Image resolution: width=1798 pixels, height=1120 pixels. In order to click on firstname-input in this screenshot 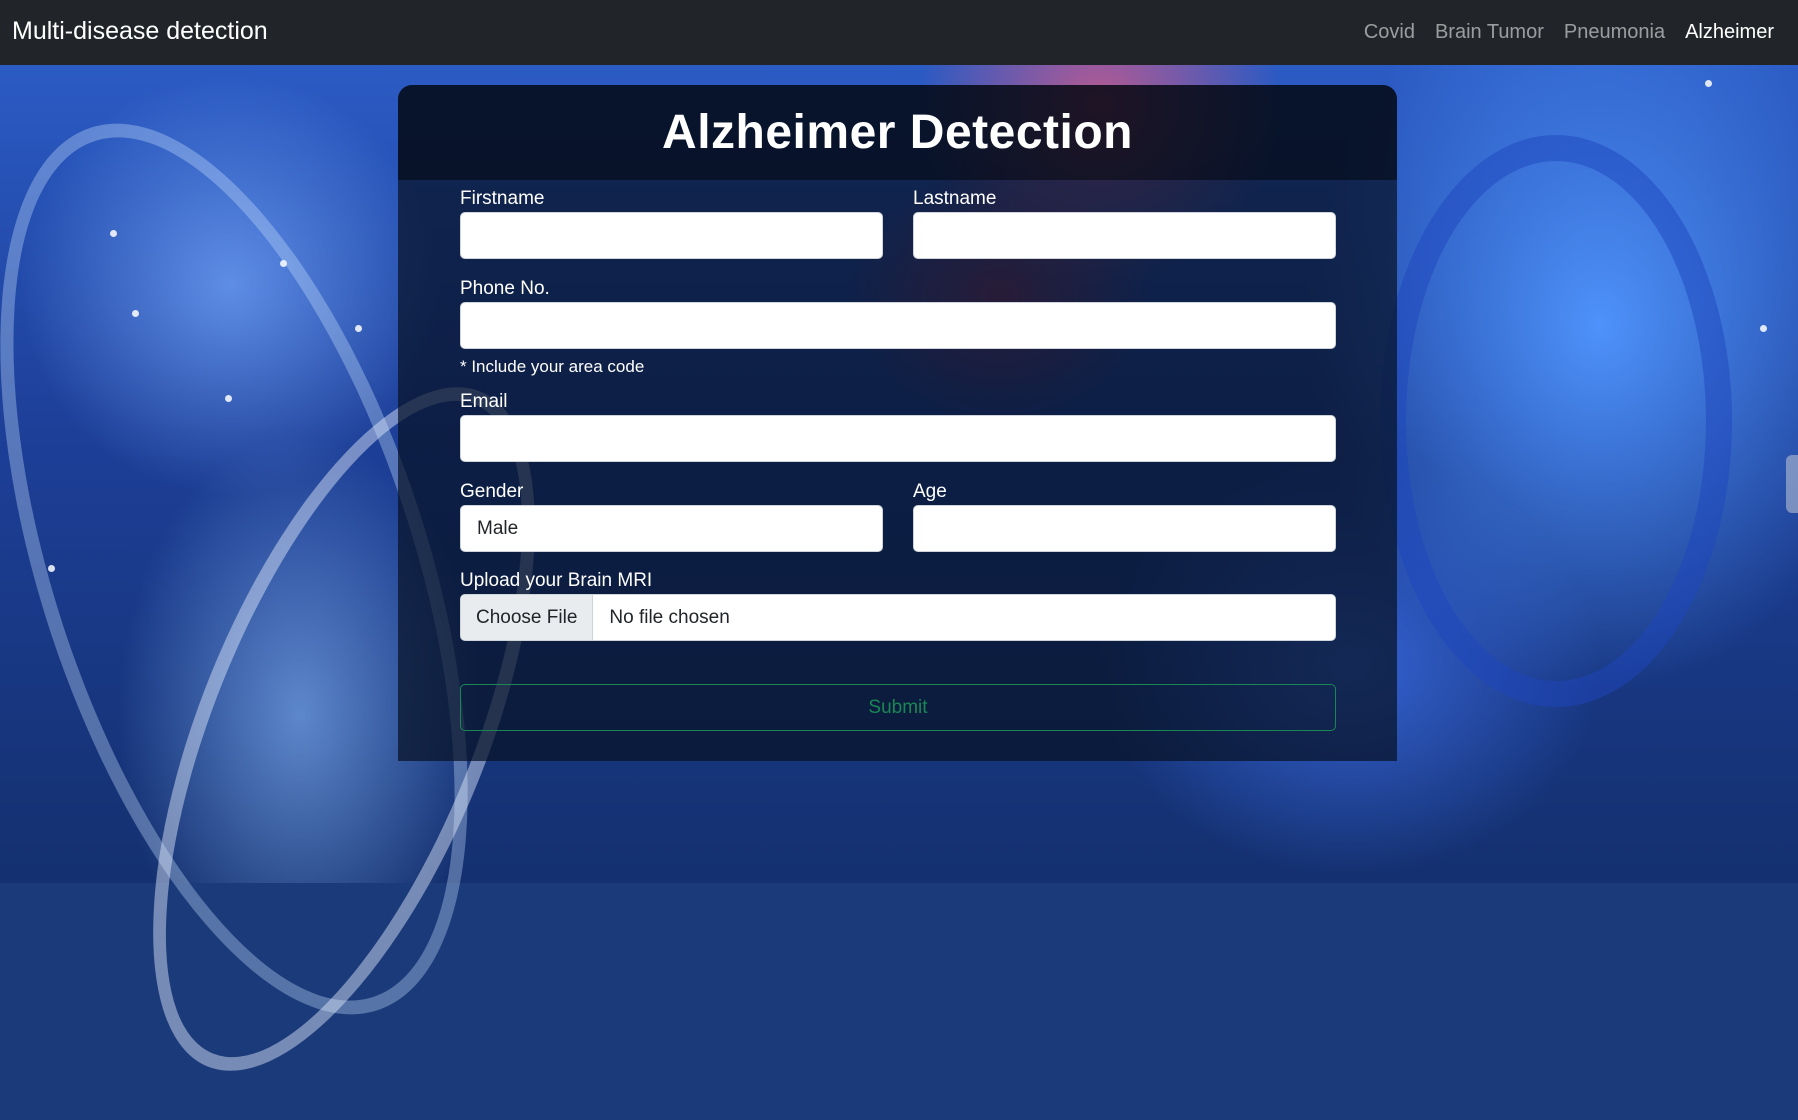, I will do `click(671, 235)`.